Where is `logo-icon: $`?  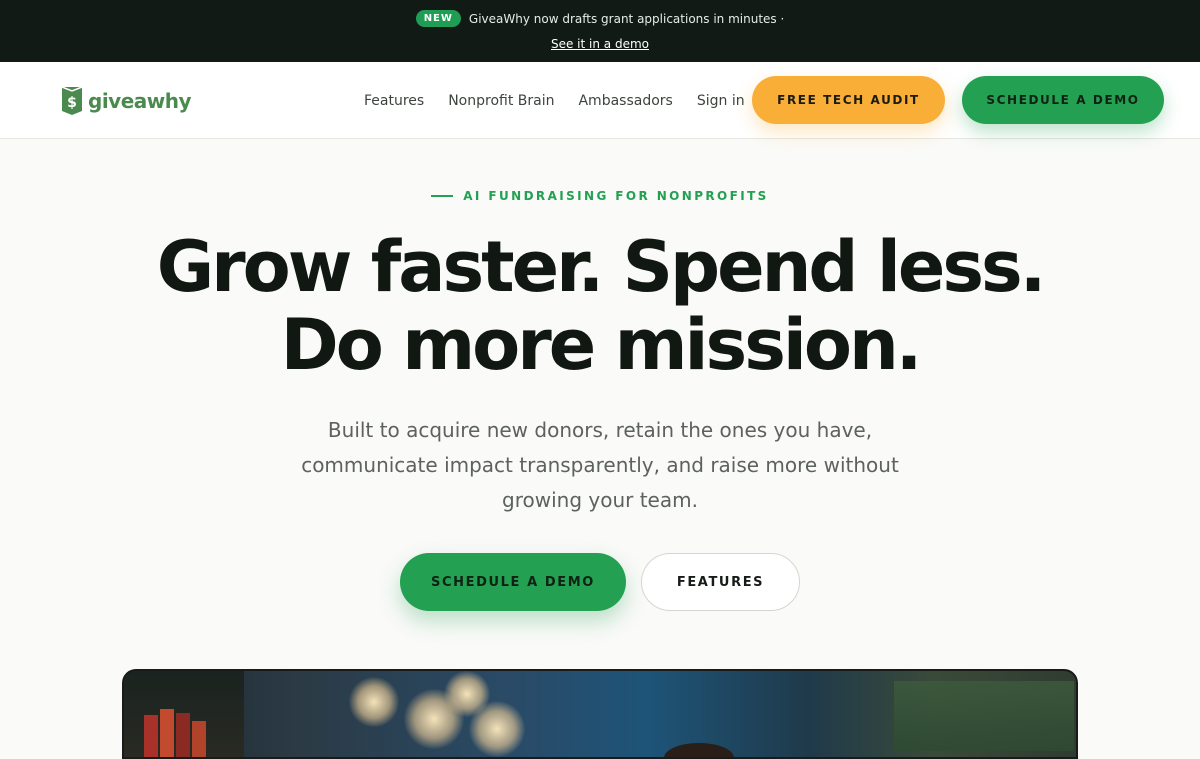 logo-icon: $ is located at coordinates (72, 100).